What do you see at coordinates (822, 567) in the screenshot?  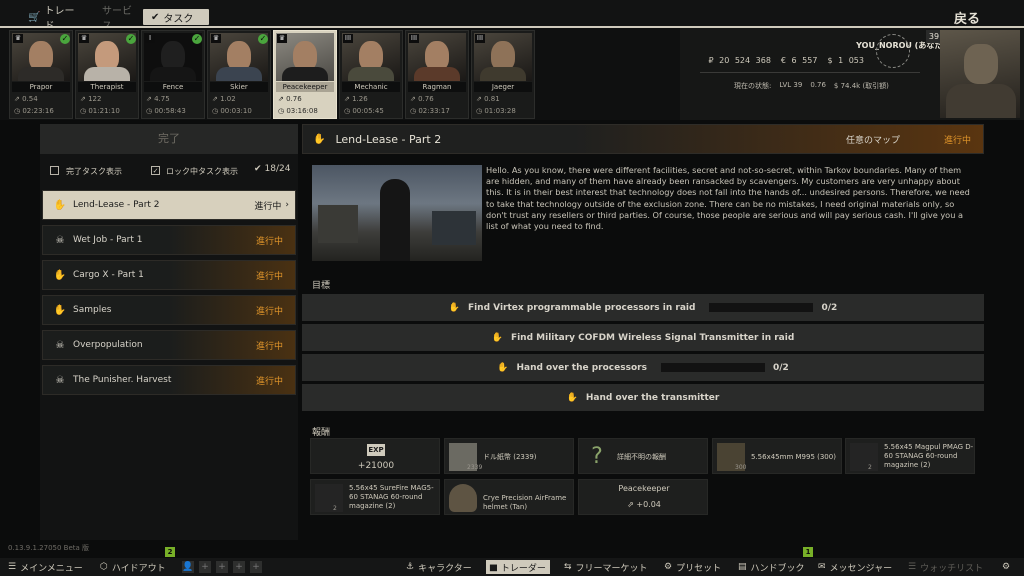 I see `messenger-icon: ✉` at bounding box center [822, 567].